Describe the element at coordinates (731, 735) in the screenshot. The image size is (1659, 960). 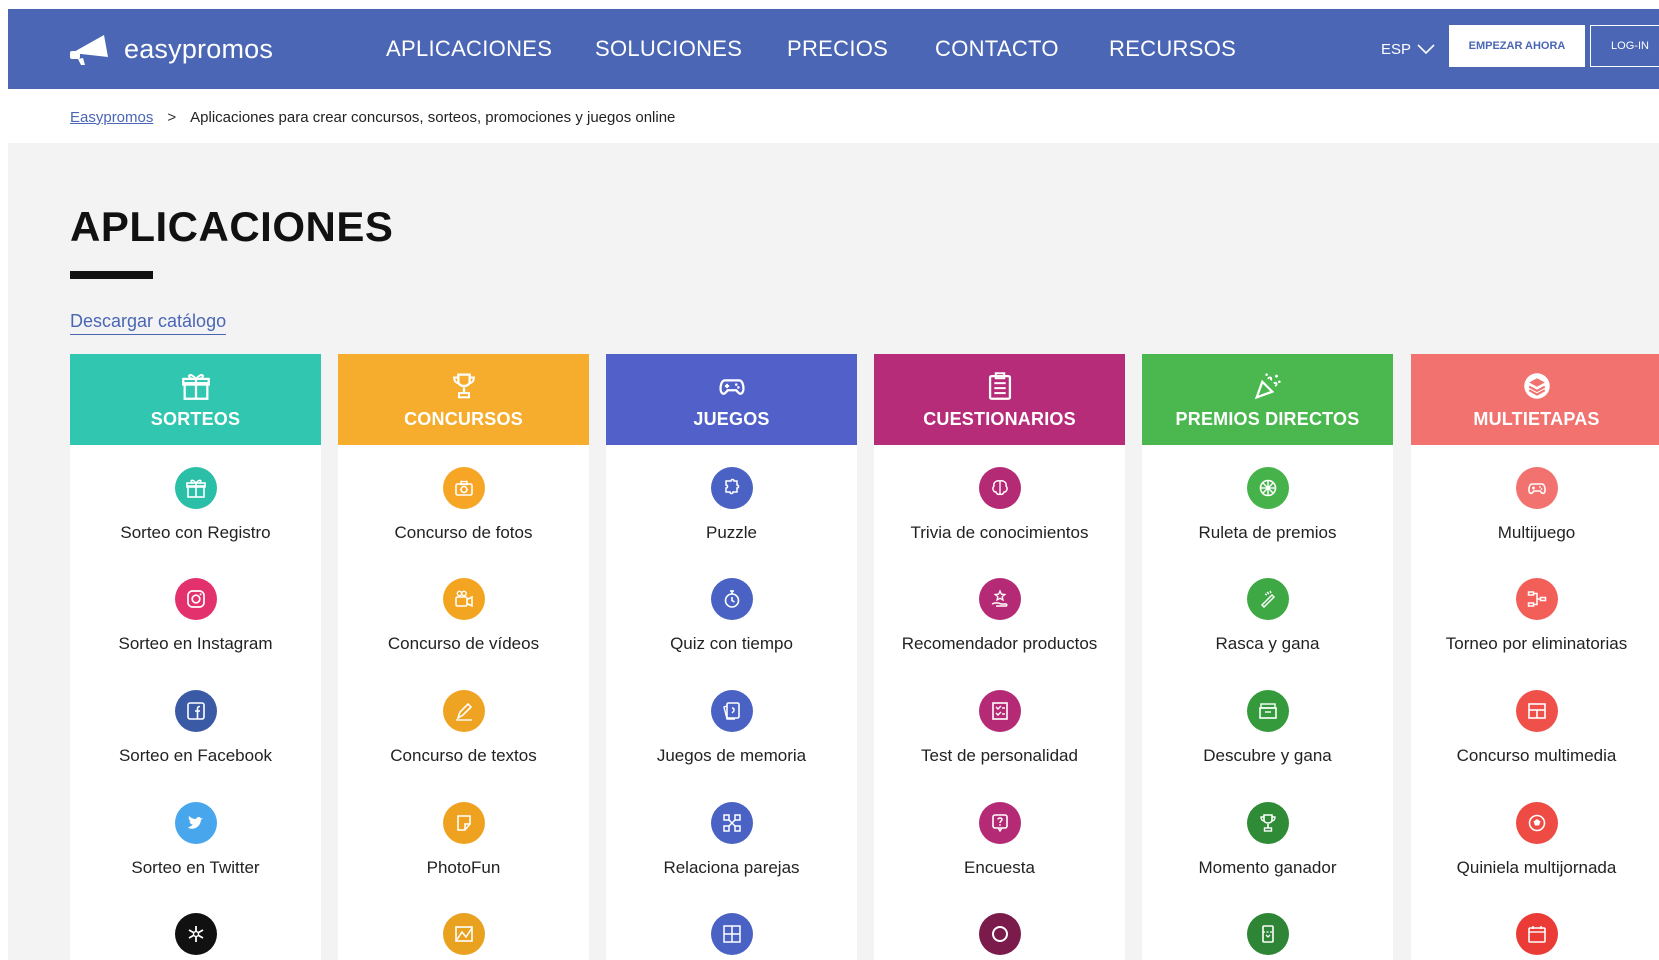
I see `app-item: Juegos de memoria` at that location.